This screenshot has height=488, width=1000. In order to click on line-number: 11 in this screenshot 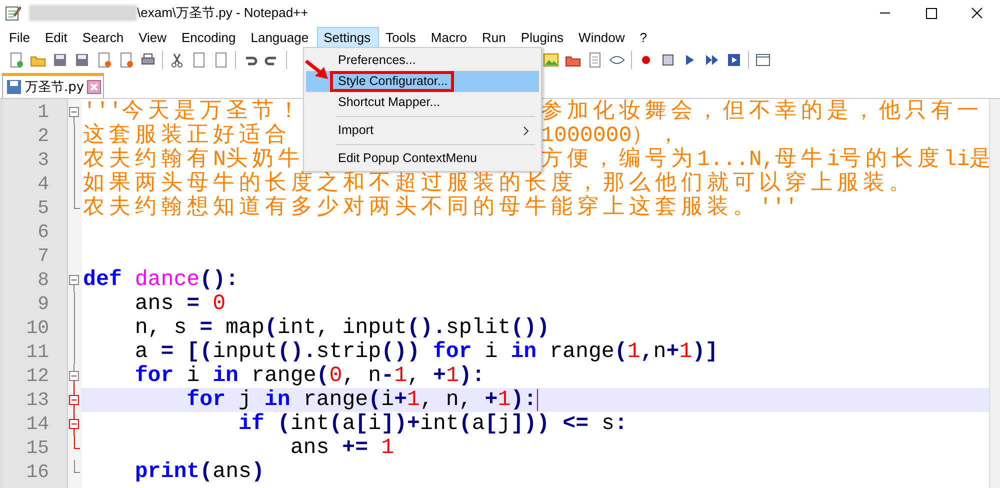, I will do `click(37, 352)`.